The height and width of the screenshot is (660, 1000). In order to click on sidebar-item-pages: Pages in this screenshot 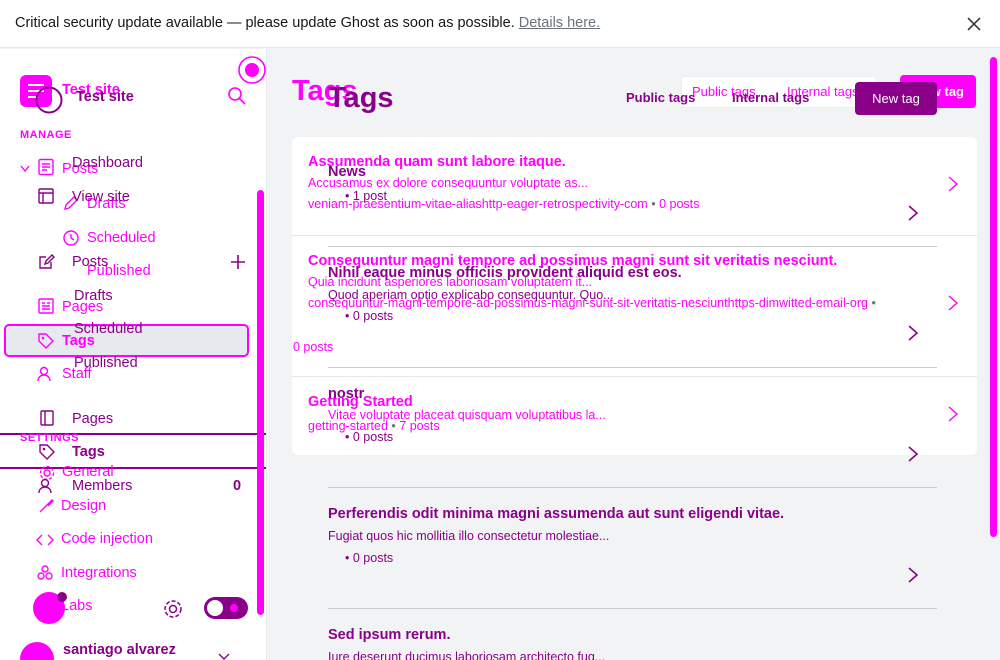, I will do `click(92, 419)`.